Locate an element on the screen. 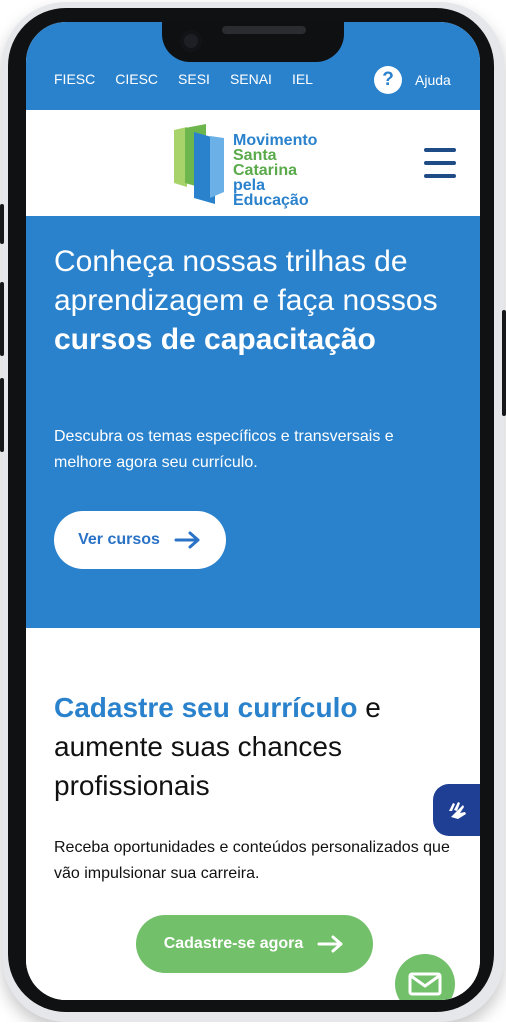 This screenshot has width=506, height=1035. view-courses-button: Ver cursos is located at coordinates (140, 540).